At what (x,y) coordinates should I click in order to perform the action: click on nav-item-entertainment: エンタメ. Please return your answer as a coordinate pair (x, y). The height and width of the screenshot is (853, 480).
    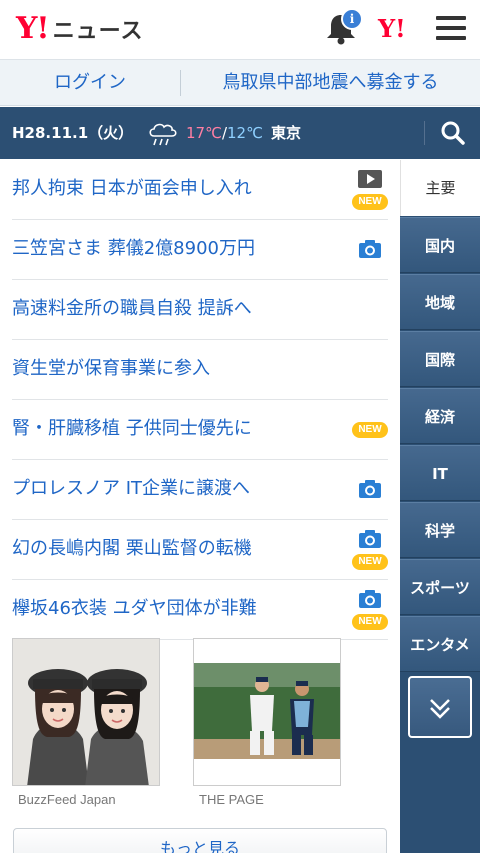
    Looking at the image, I should click on (440, 644).